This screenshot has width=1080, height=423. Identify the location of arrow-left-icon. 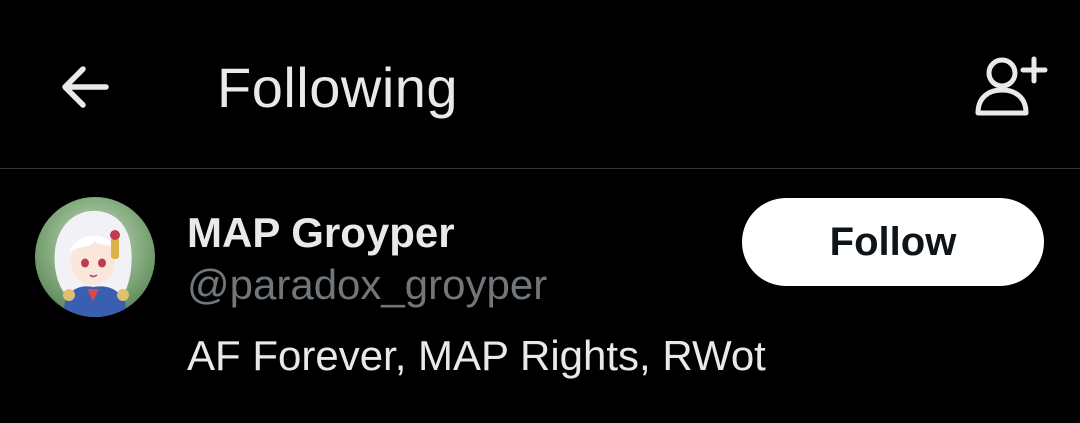
(85, 87).